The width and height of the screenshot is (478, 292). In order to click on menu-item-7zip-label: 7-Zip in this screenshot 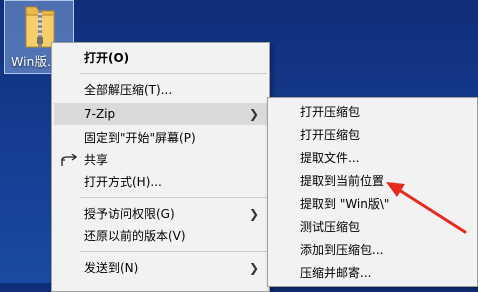, I will do `click(100, 114)`.